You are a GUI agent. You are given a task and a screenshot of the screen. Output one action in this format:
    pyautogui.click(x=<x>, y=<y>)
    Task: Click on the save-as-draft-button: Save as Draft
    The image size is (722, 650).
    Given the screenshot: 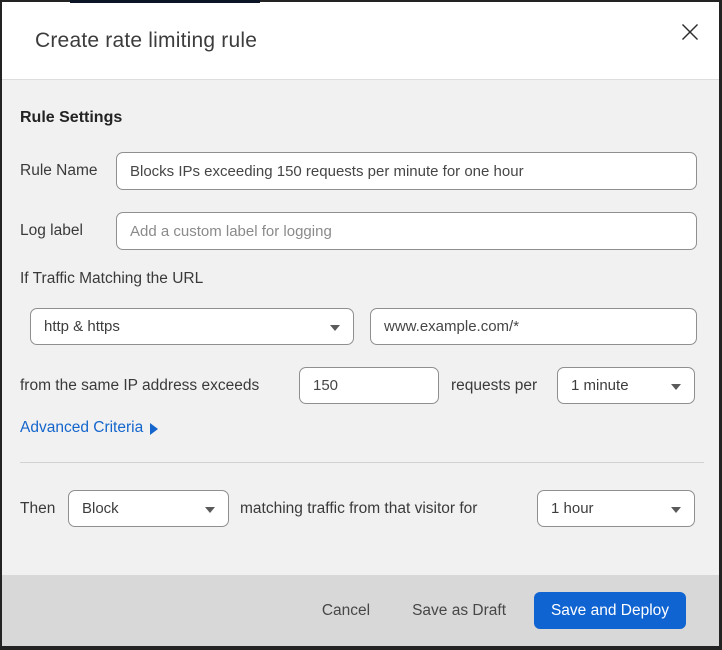 What is the action you would take?
    pyautogui.click(x=459, y=611)
    